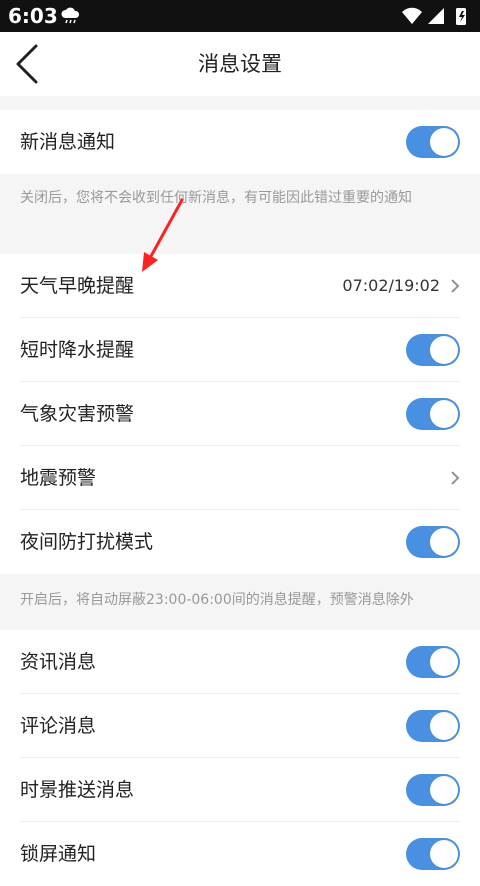 Image resolution: width=480 pixels, height=886 pixels. Describe the element at coordinates (87, 542) in the screenshot. I see `row-label: 夜间防打扰模式` at that location.